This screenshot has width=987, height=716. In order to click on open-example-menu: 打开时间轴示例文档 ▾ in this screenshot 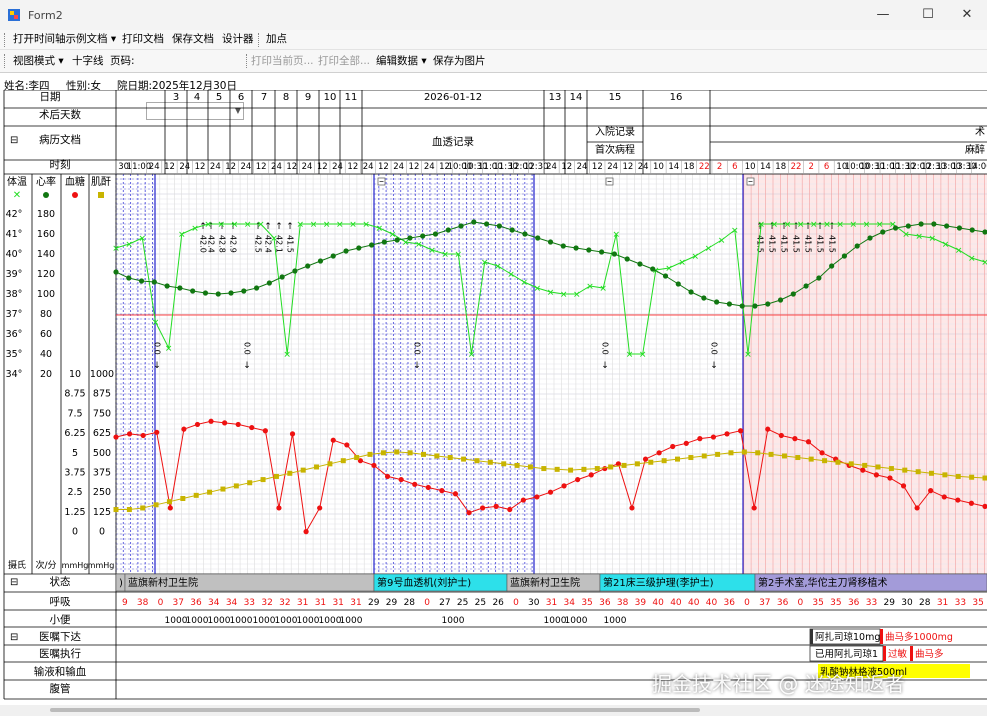, I will do `click(64, 39)`.